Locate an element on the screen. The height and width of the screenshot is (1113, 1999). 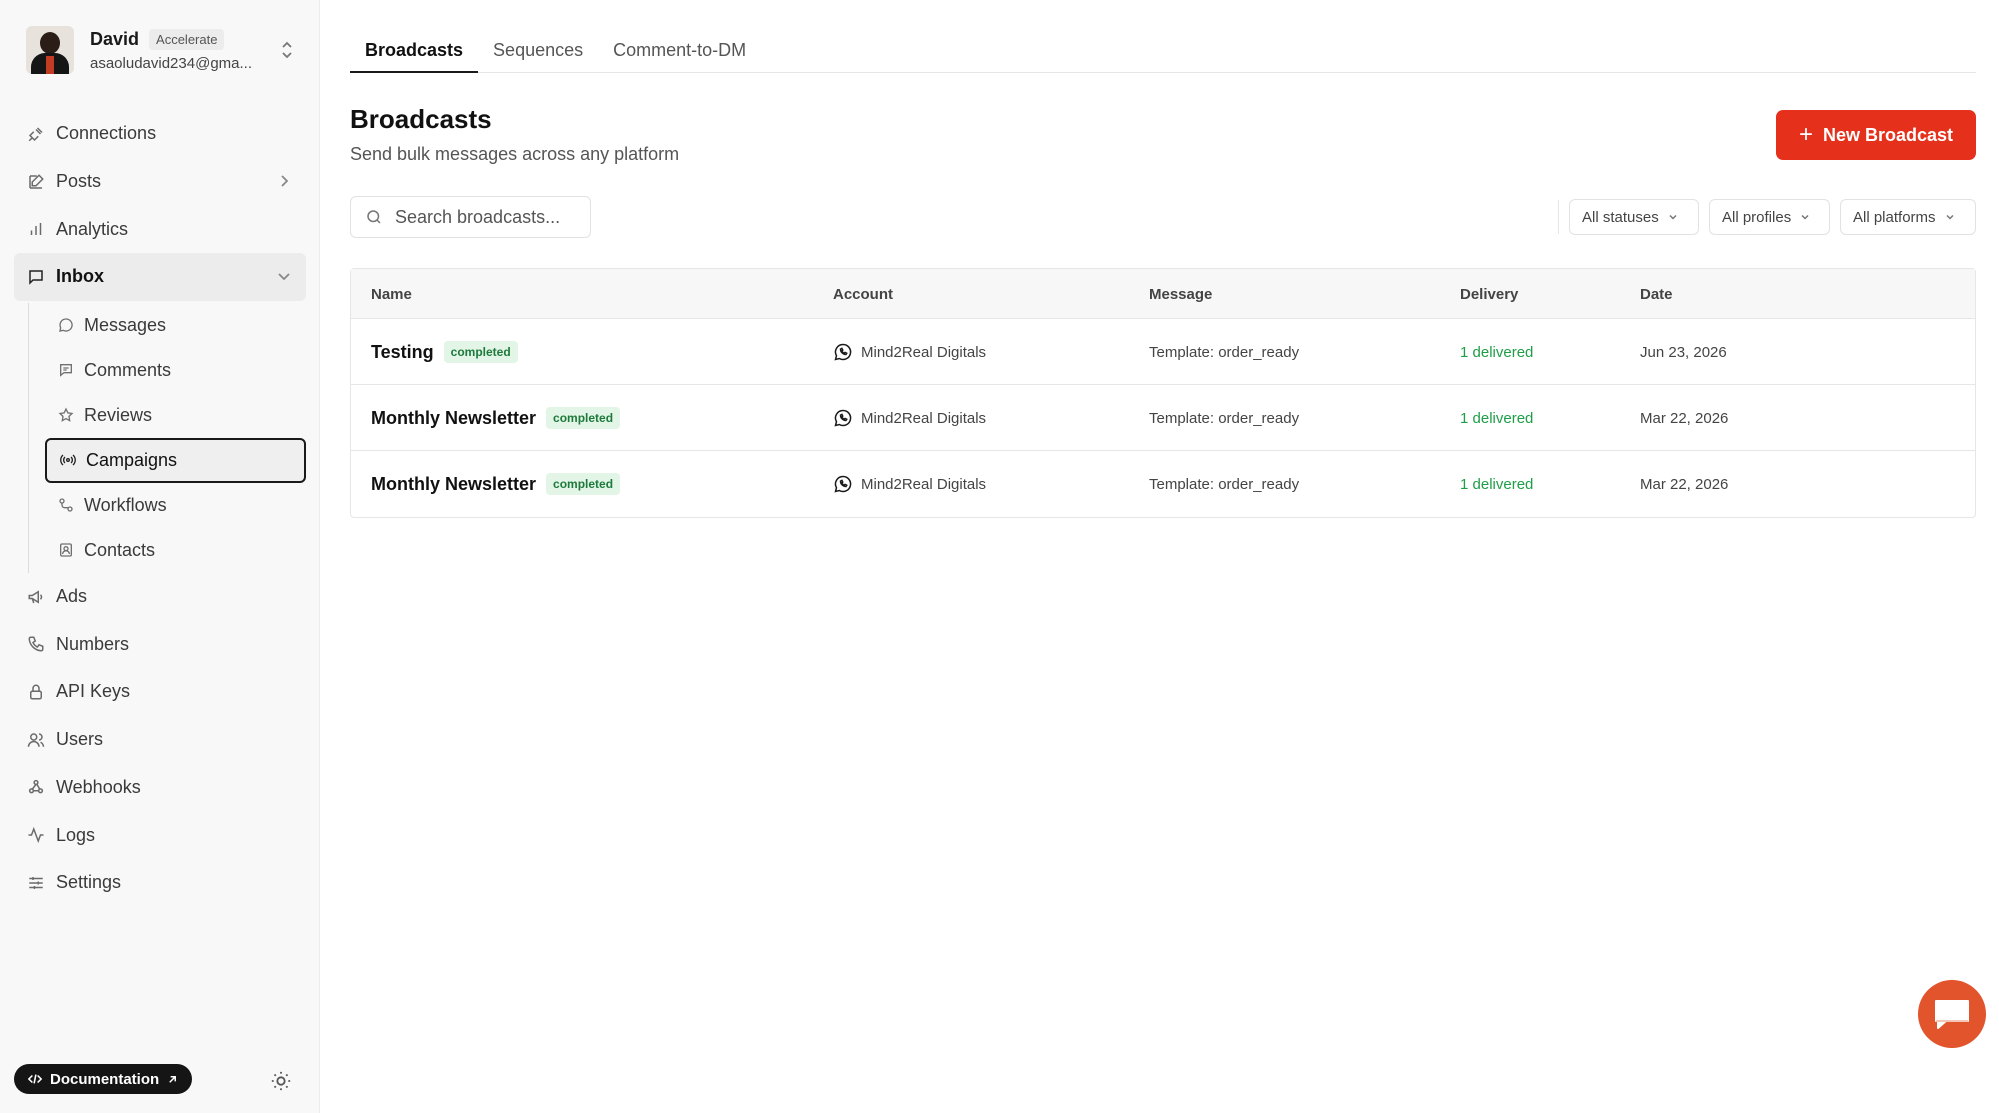
sidebar-item-label: Reviews is located at coordinates (118, 414).